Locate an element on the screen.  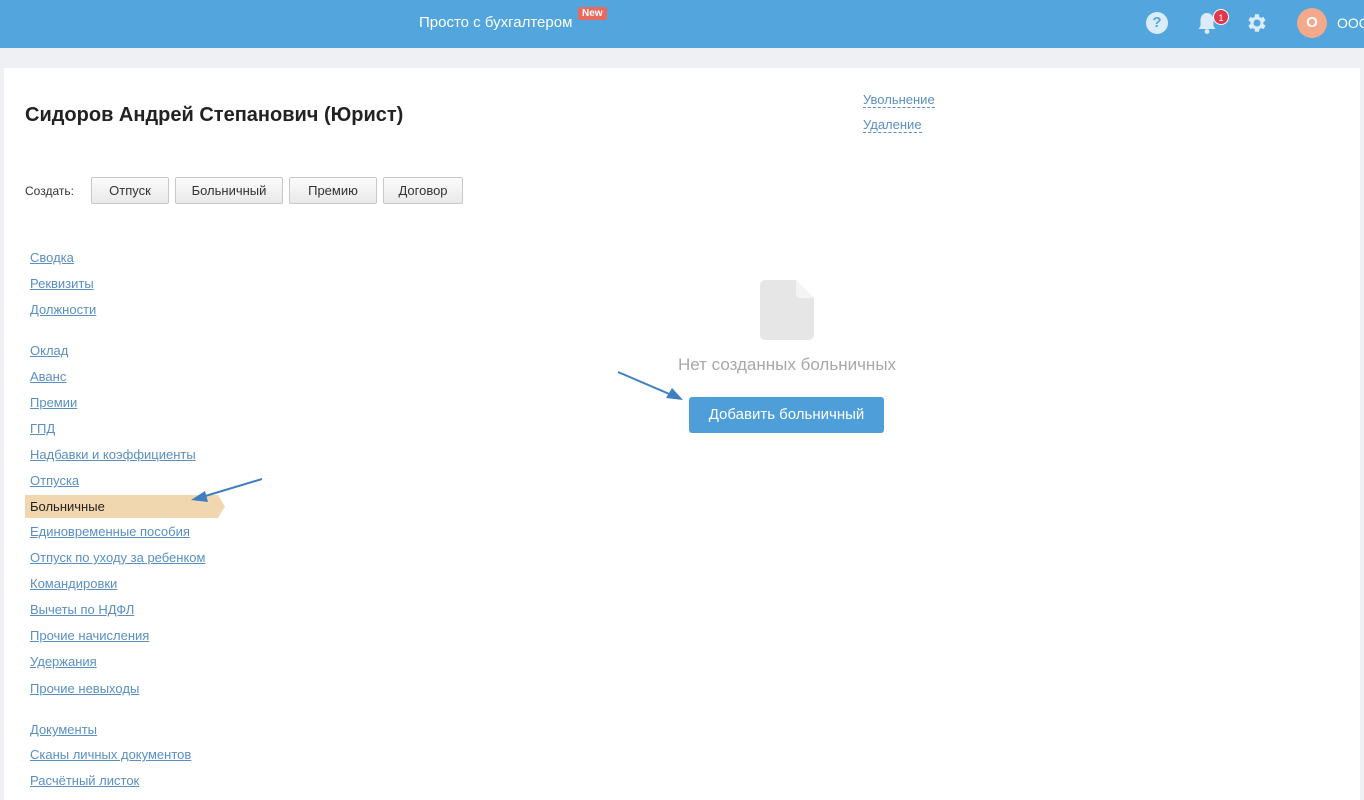
nav-documents: Документы is located at coordinates (63, 730).